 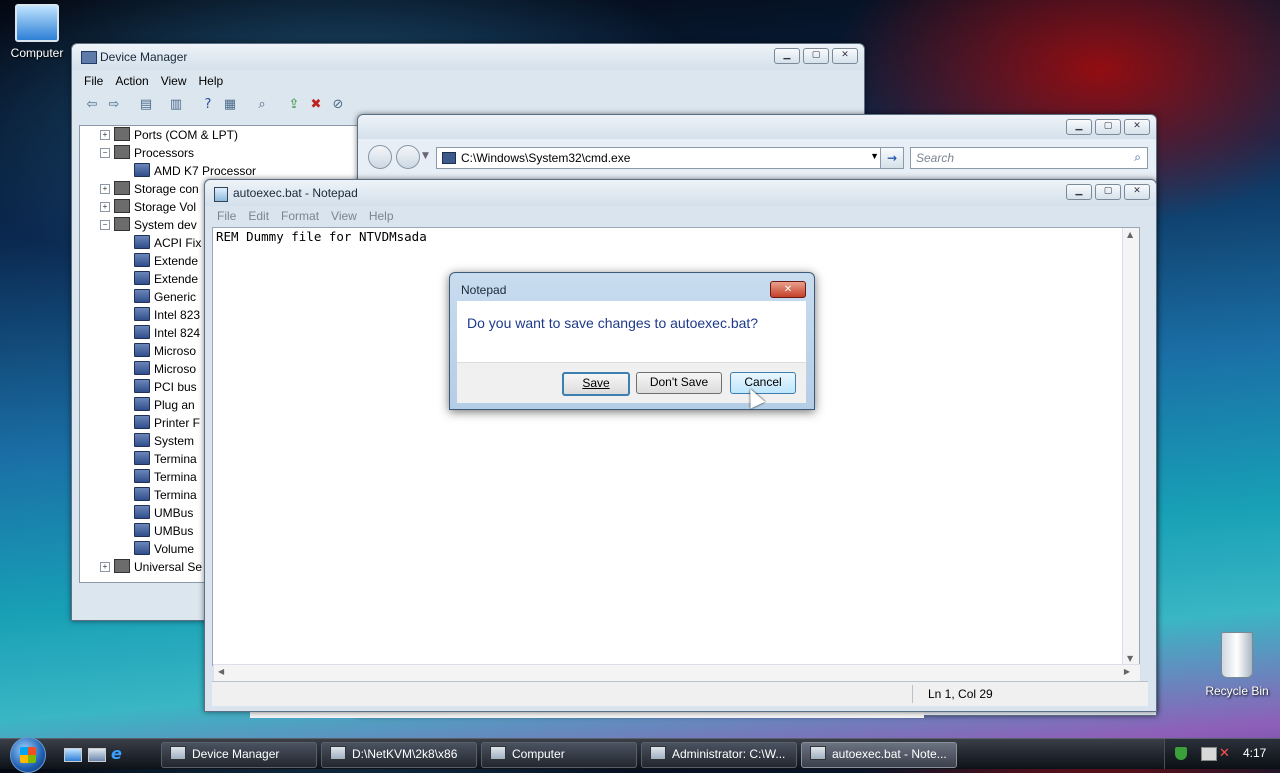 I want to click on tree-device: PCI bus, so click(x=165, y=387).